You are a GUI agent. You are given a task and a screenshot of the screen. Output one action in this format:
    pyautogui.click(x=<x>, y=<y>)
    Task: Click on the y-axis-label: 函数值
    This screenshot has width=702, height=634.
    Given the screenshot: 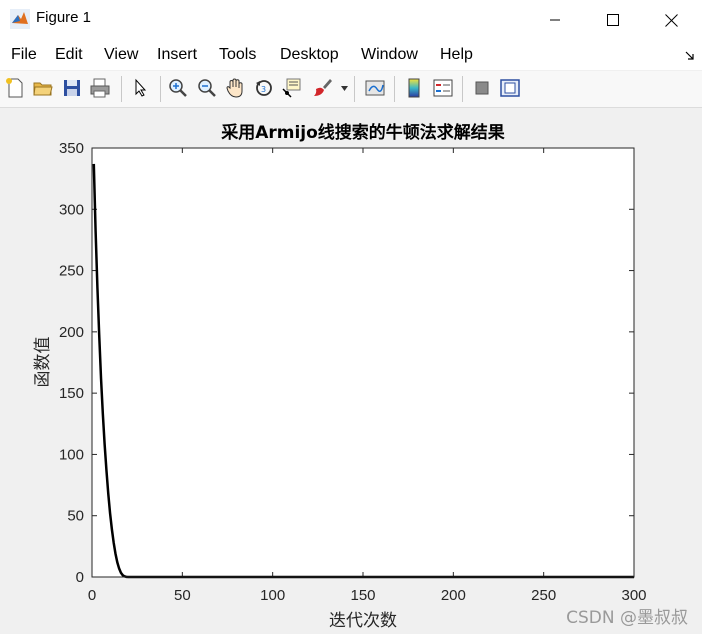 What is the action you would take?
    pyautogui.click(x=43, y=362)
    